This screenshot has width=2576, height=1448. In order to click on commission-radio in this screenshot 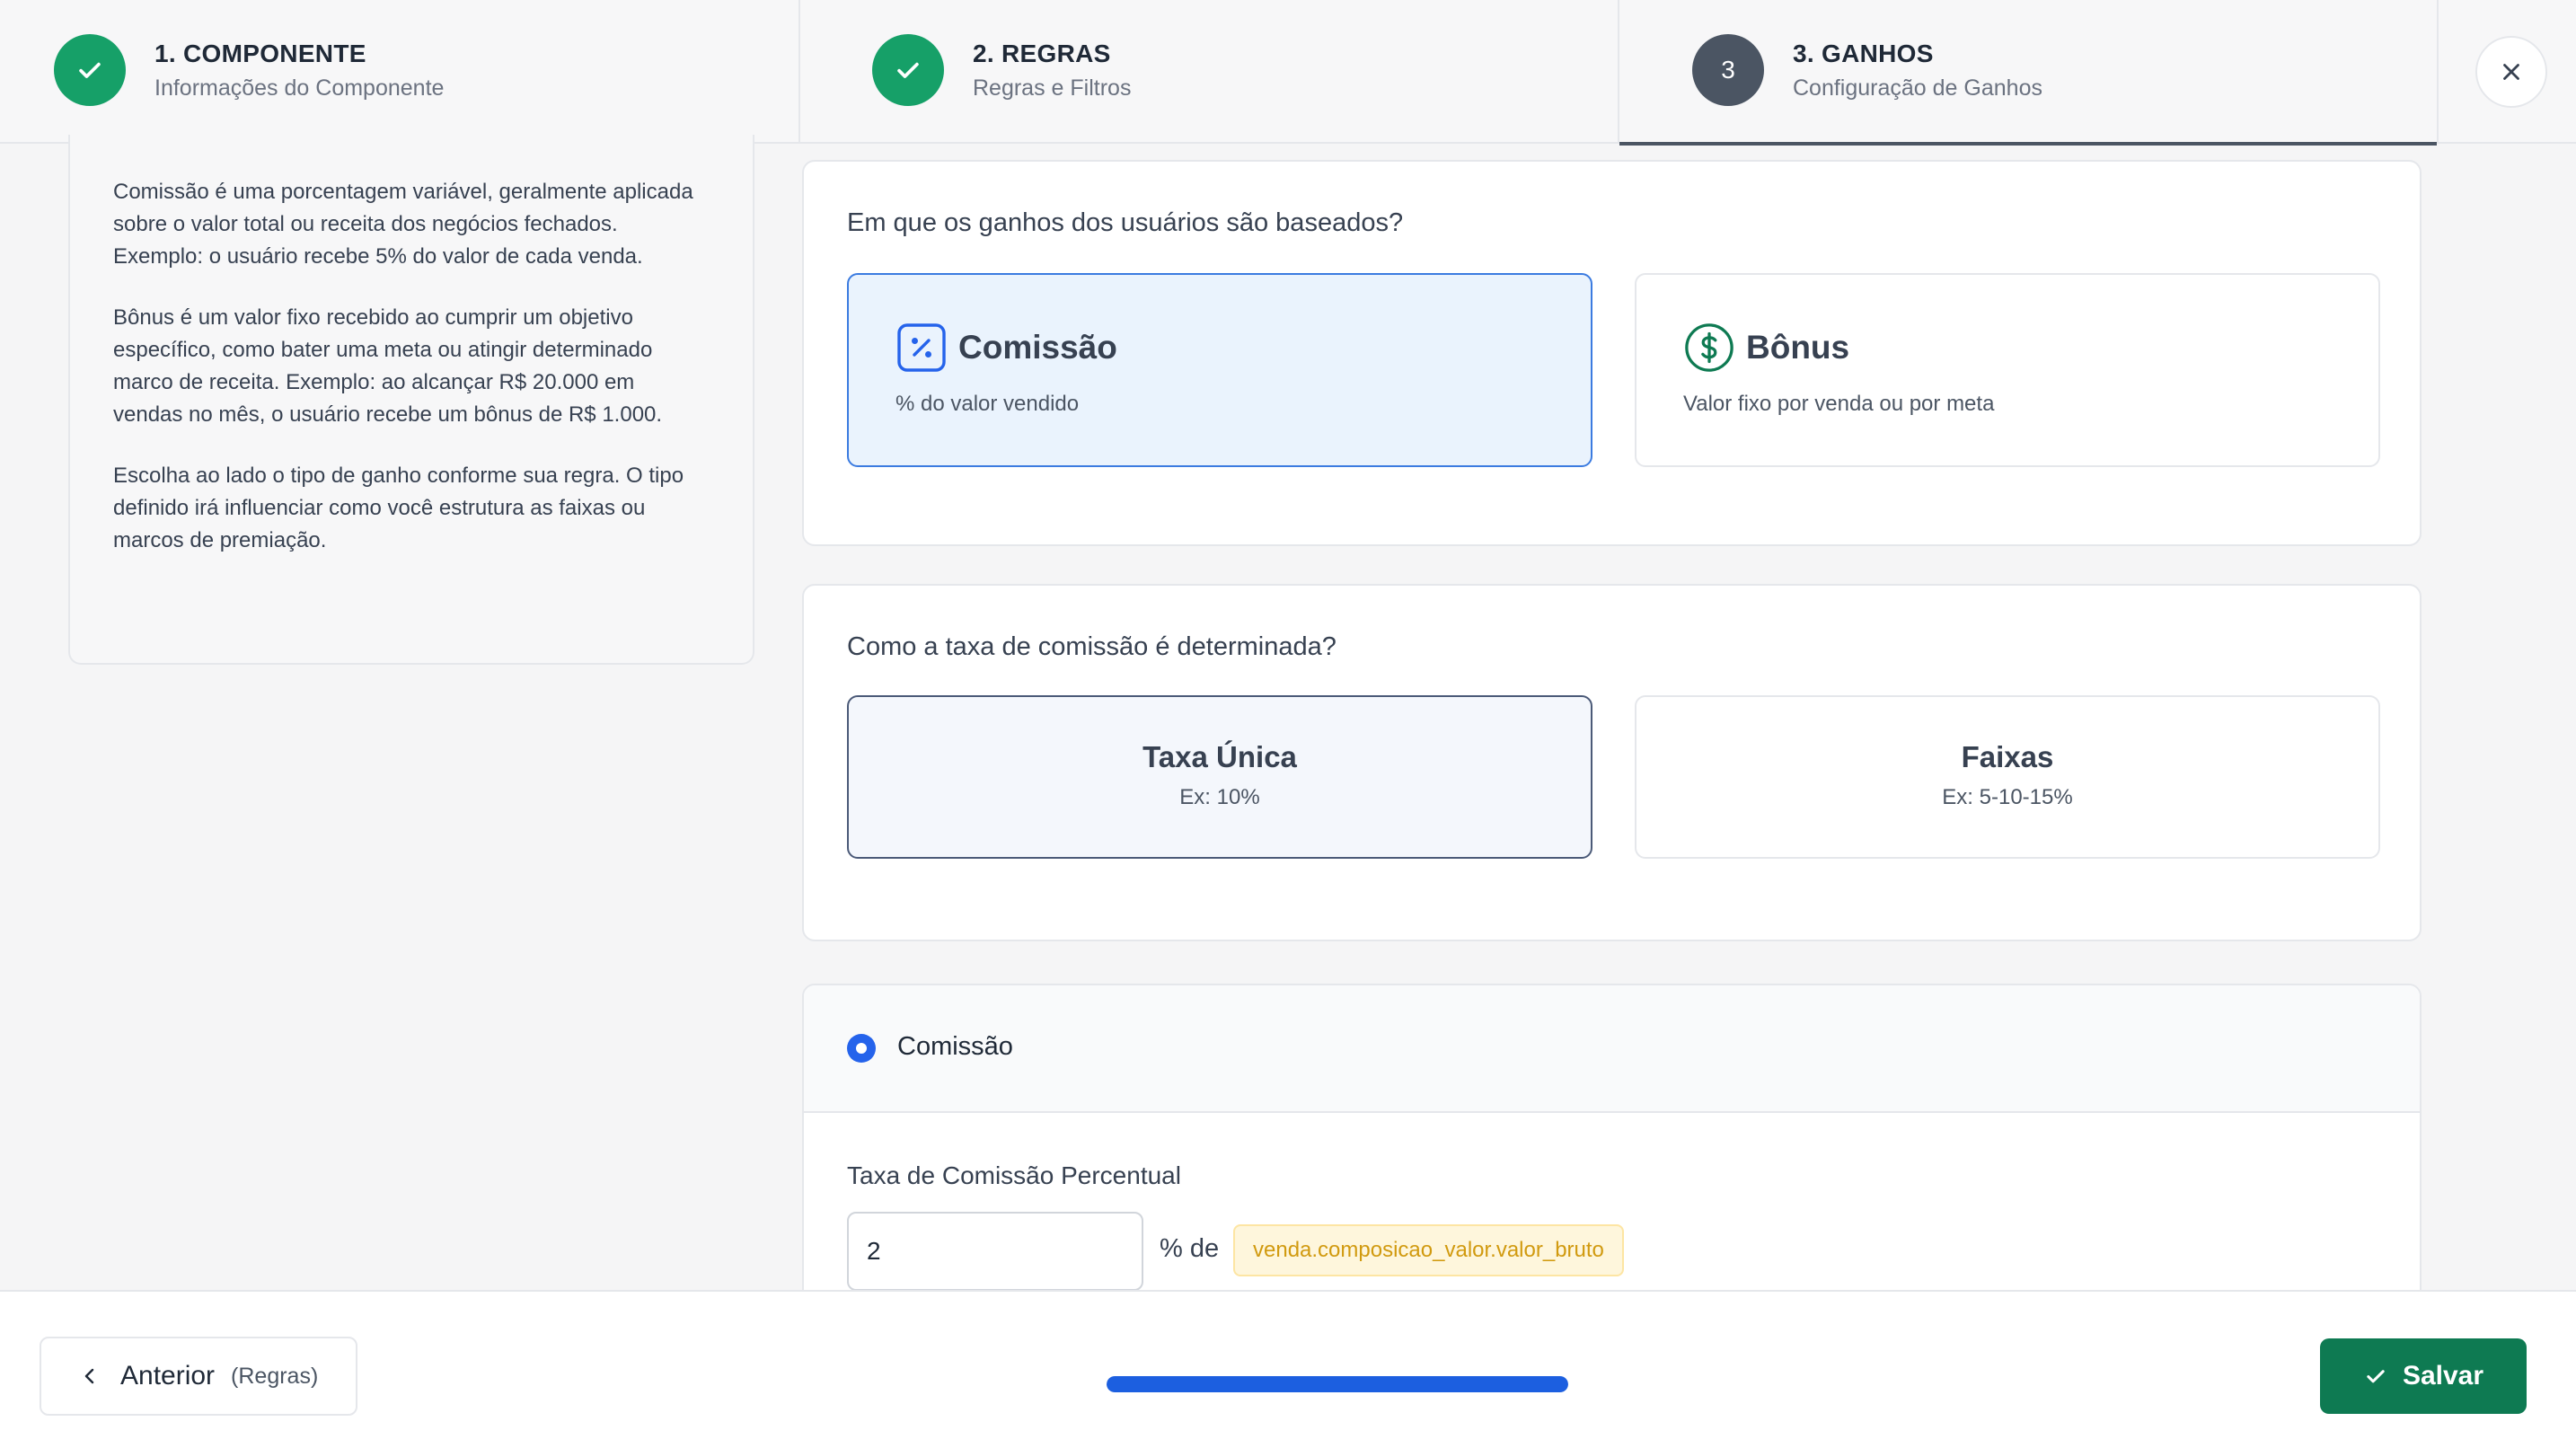, I will do `click(861, 1049)`.